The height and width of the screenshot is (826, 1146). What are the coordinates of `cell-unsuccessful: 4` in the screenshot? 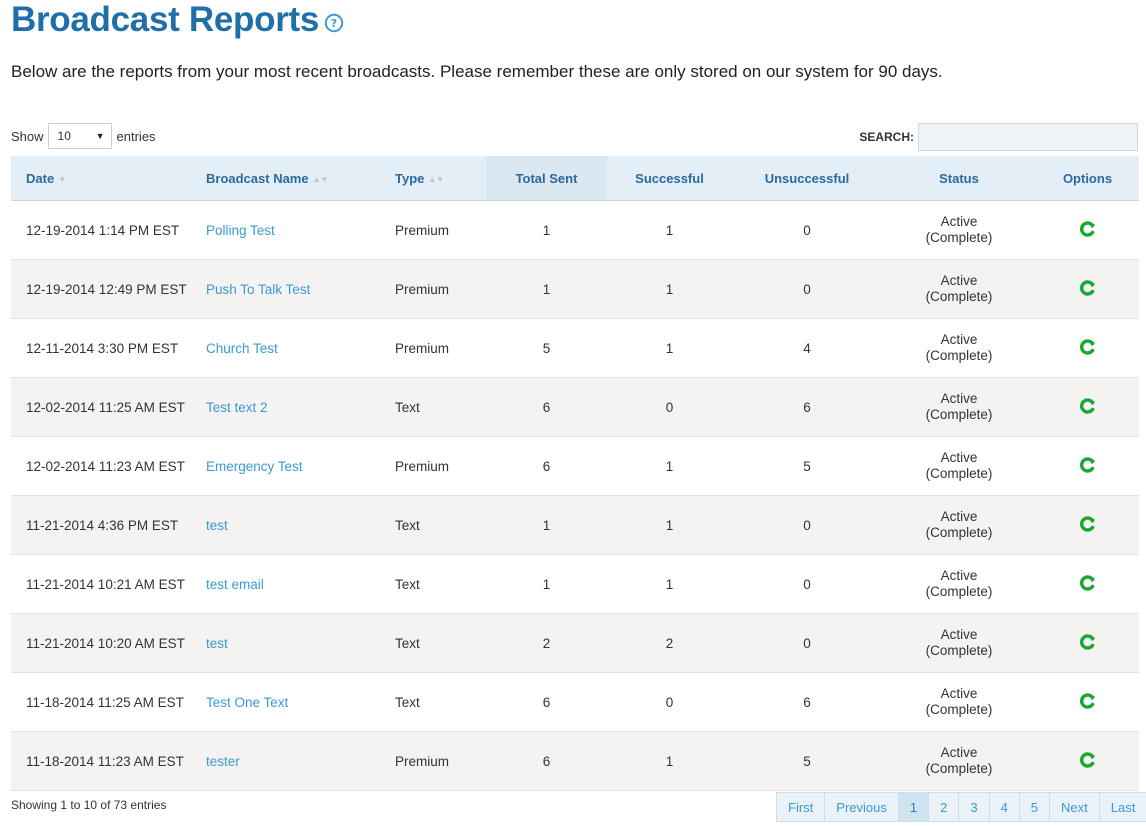 It's located at (807, 348).